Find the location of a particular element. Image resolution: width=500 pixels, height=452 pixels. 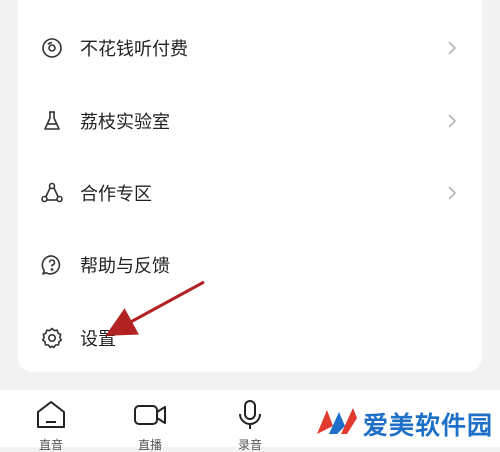

tab-home: 直音 is located at coordinates (51, 425).